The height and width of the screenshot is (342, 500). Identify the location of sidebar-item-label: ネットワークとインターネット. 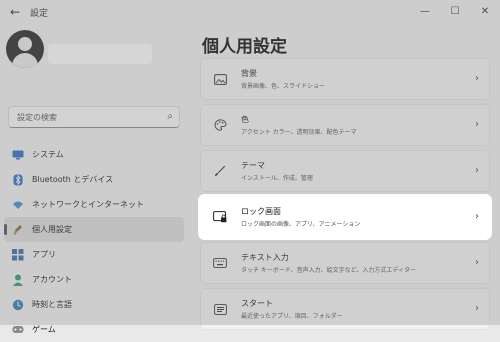
(88, 204).